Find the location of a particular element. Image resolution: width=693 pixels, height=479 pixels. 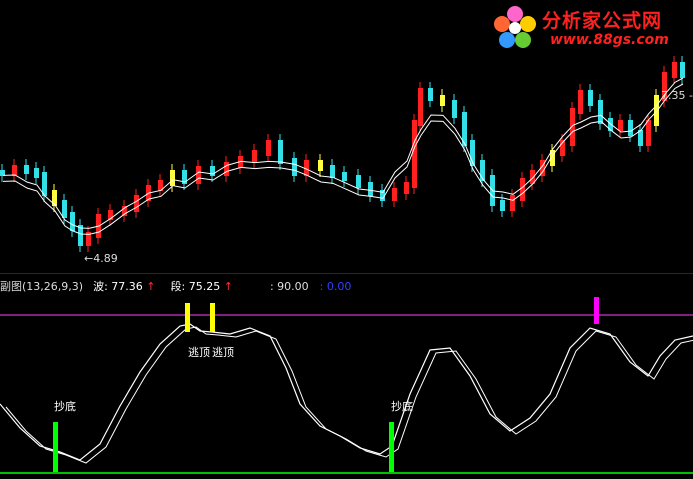

high-price-label: 7.35 - is located at coordinates (677, 95).